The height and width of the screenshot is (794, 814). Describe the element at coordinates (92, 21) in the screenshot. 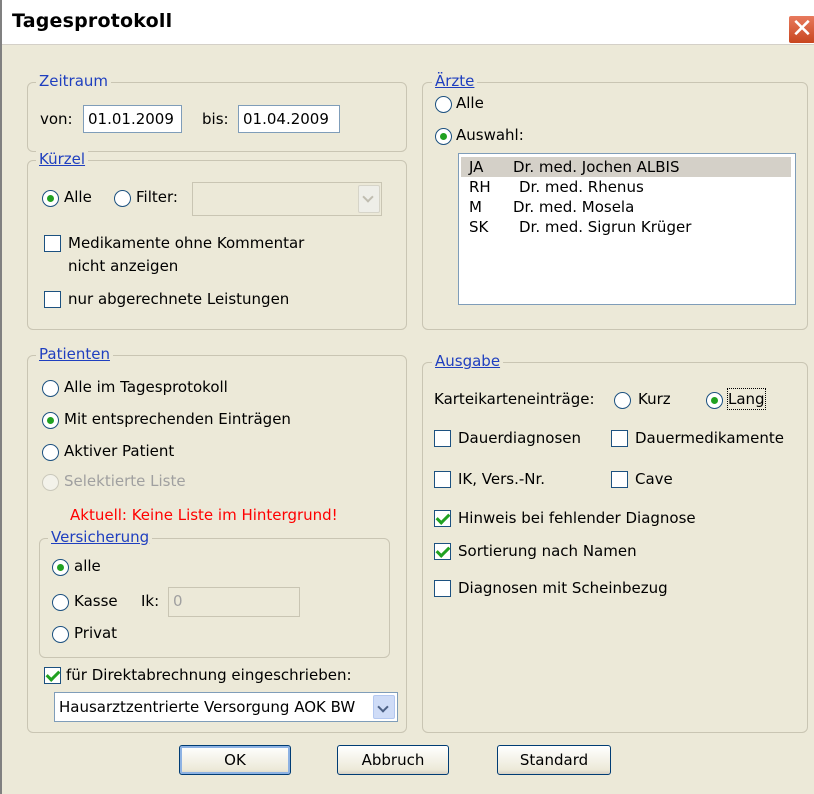

I see `window-title: Tagesprotokoll` at that location.